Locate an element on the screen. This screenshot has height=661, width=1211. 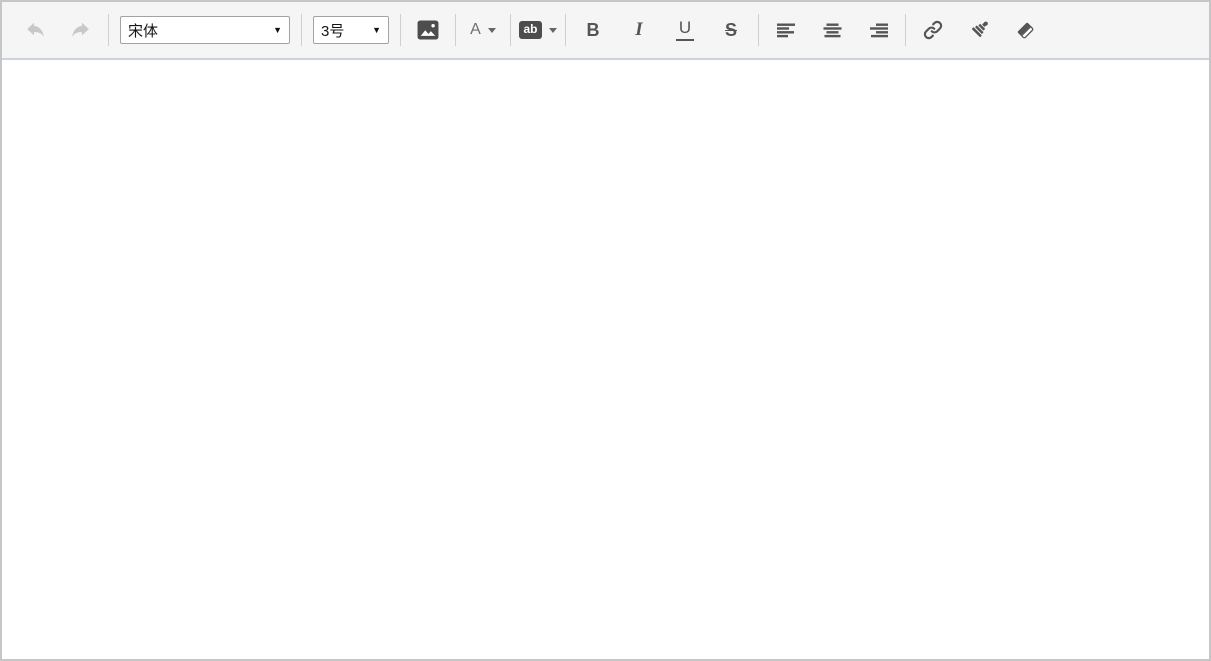
align-left-button is located at coordinates (786, 30).